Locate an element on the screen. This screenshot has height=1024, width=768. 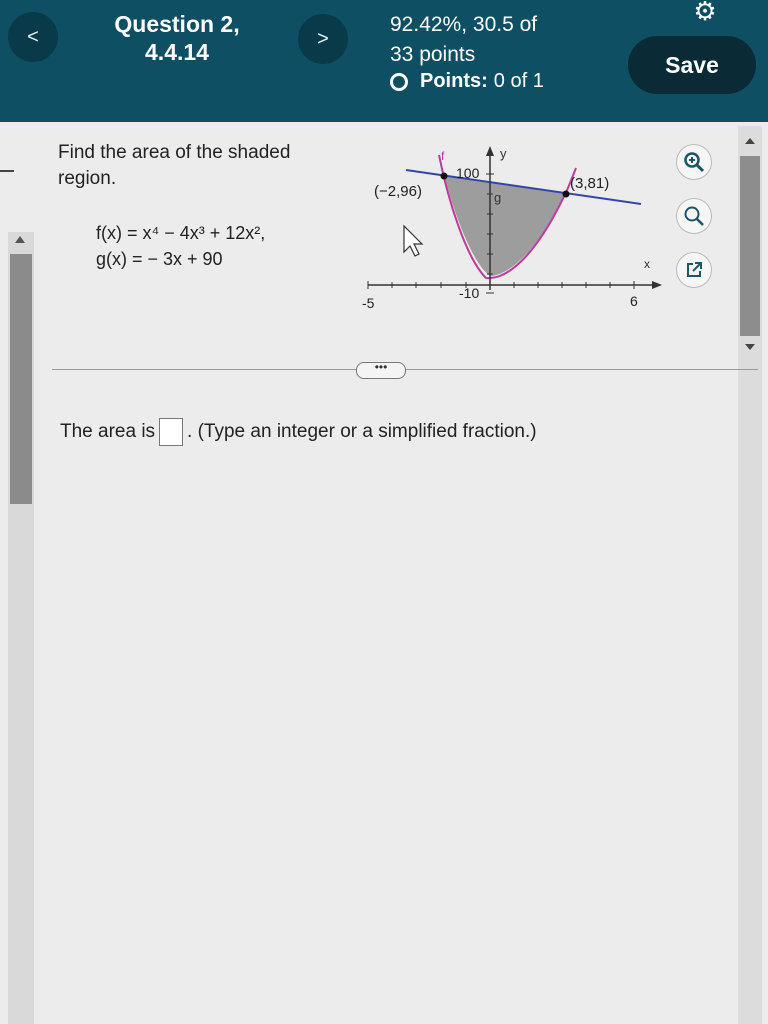
question-section: 4.4.14 is located at coordinates (177, 52).